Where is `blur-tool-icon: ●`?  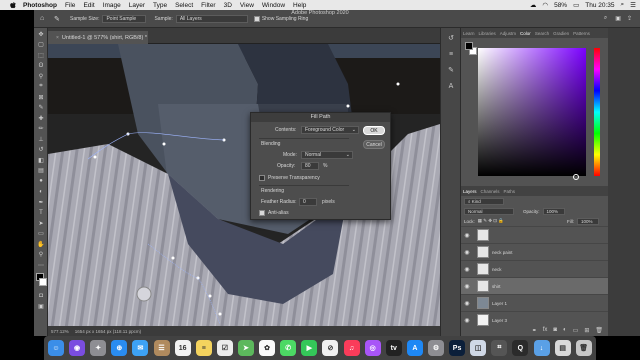
blur-tool-icon: ● is located at coordinates (41, 181).